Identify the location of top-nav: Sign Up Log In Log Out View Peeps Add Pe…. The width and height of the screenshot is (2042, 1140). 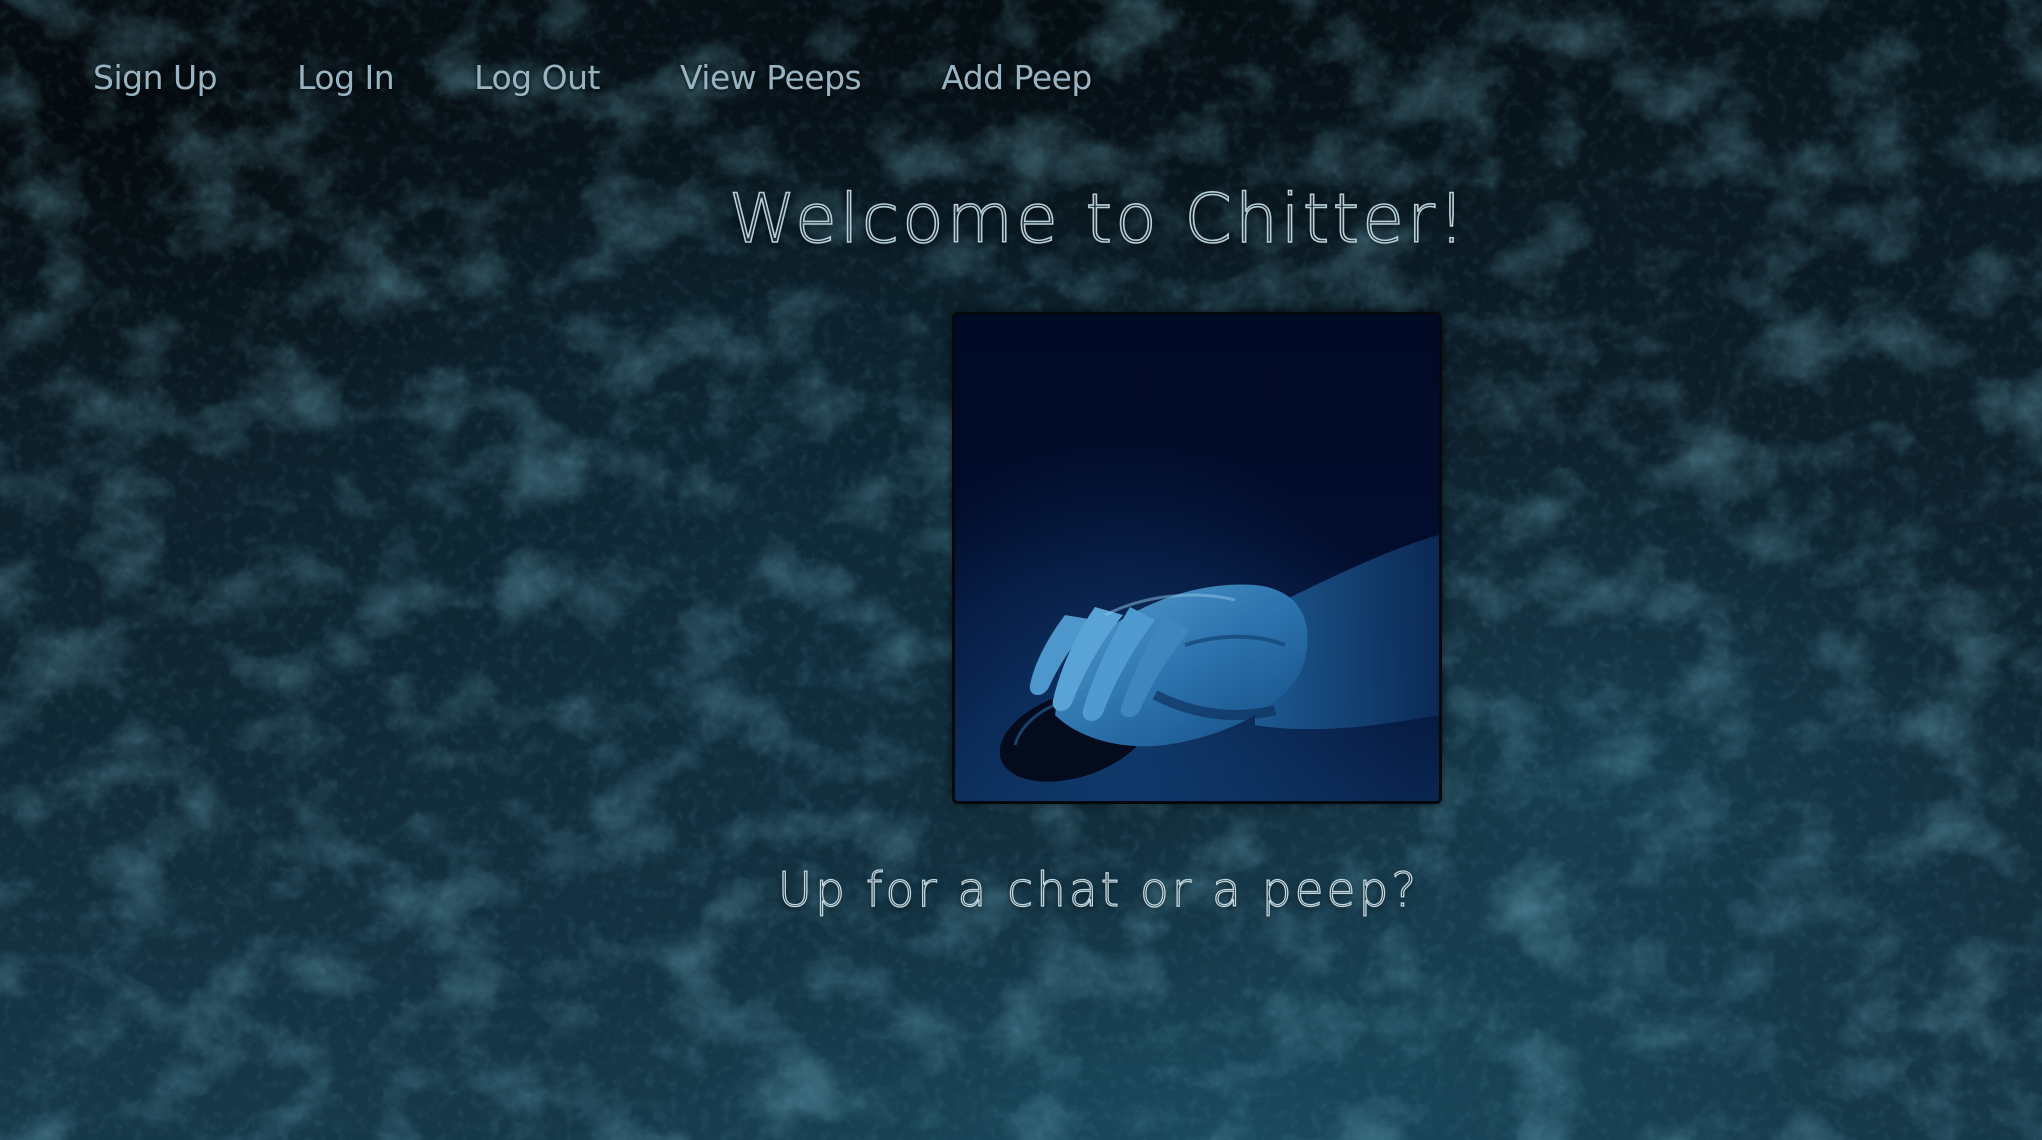
(592, 77).